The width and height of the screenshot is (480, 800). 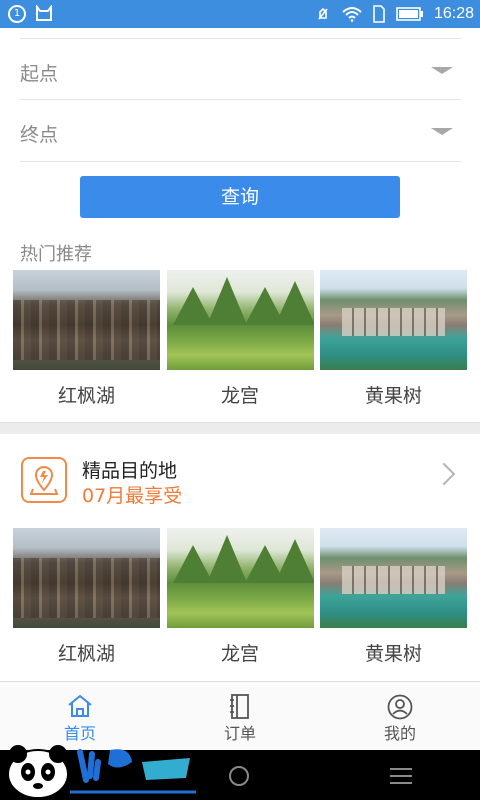 What do you see at coordinates (240, 428) in the screenshot?
I see `section-divider` at bounding box center [240, 428].